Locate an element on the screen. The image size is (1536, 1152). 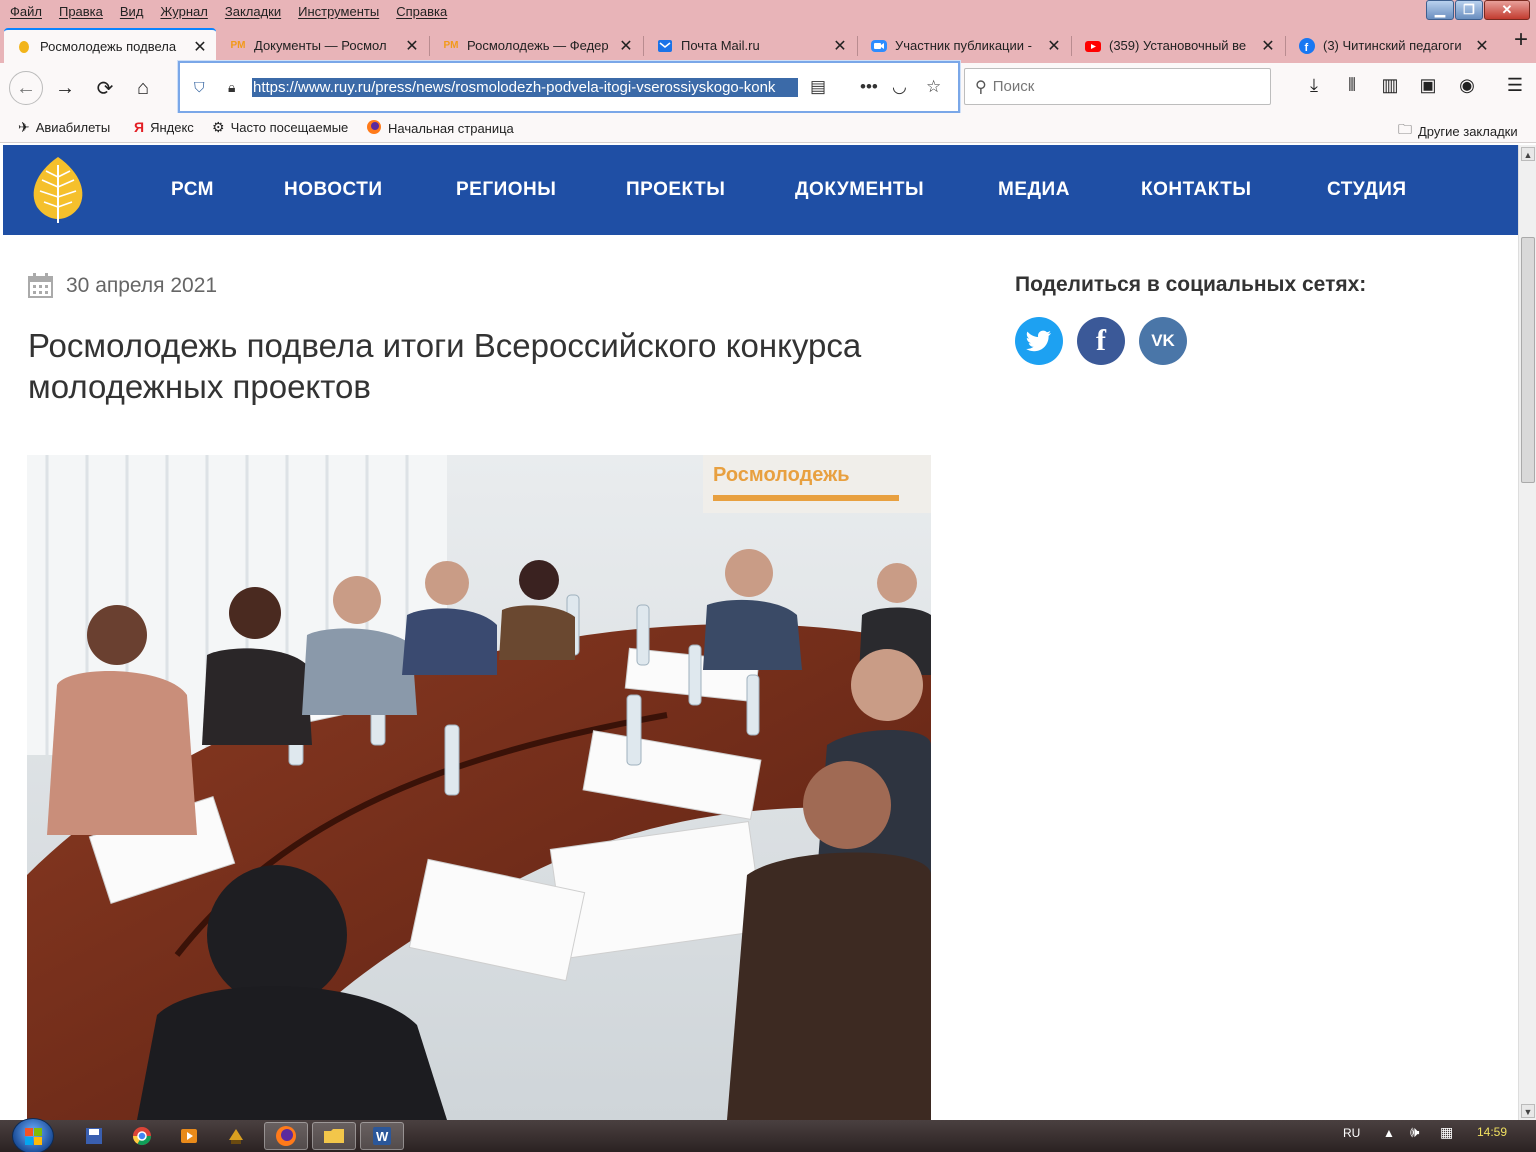
scrollbar-thumb is located at coordinates (1528, 360).